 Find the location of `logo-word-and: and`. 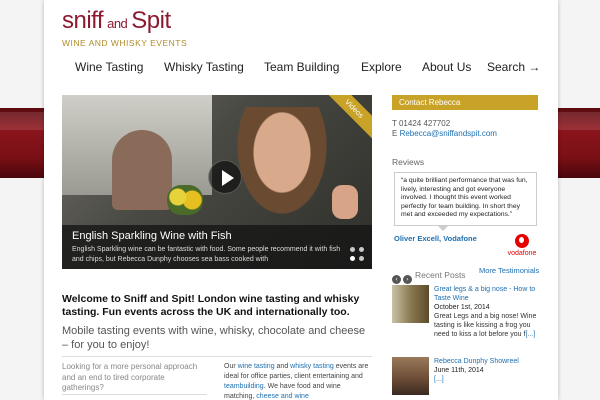

logo-word-and: and is located at coordinates (117, 23).